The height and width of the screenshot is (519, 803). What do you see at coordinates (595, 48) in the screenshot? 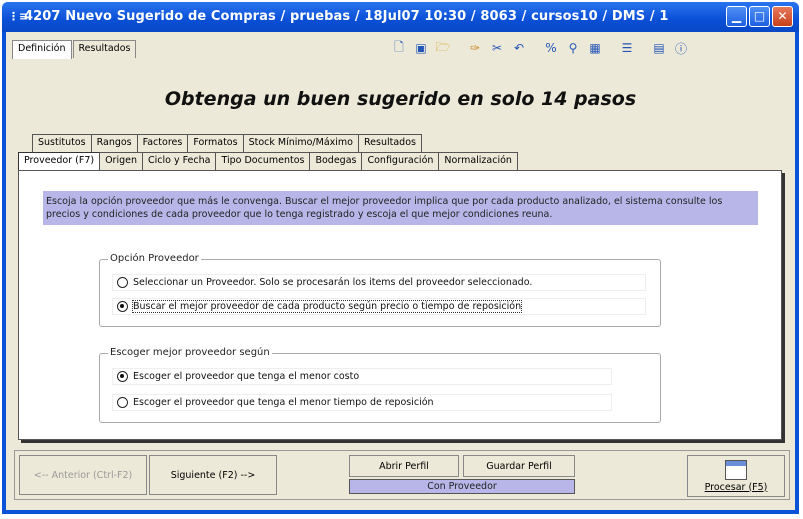
I see `calculator-icon: ▦` at bounding box center [595, 48].